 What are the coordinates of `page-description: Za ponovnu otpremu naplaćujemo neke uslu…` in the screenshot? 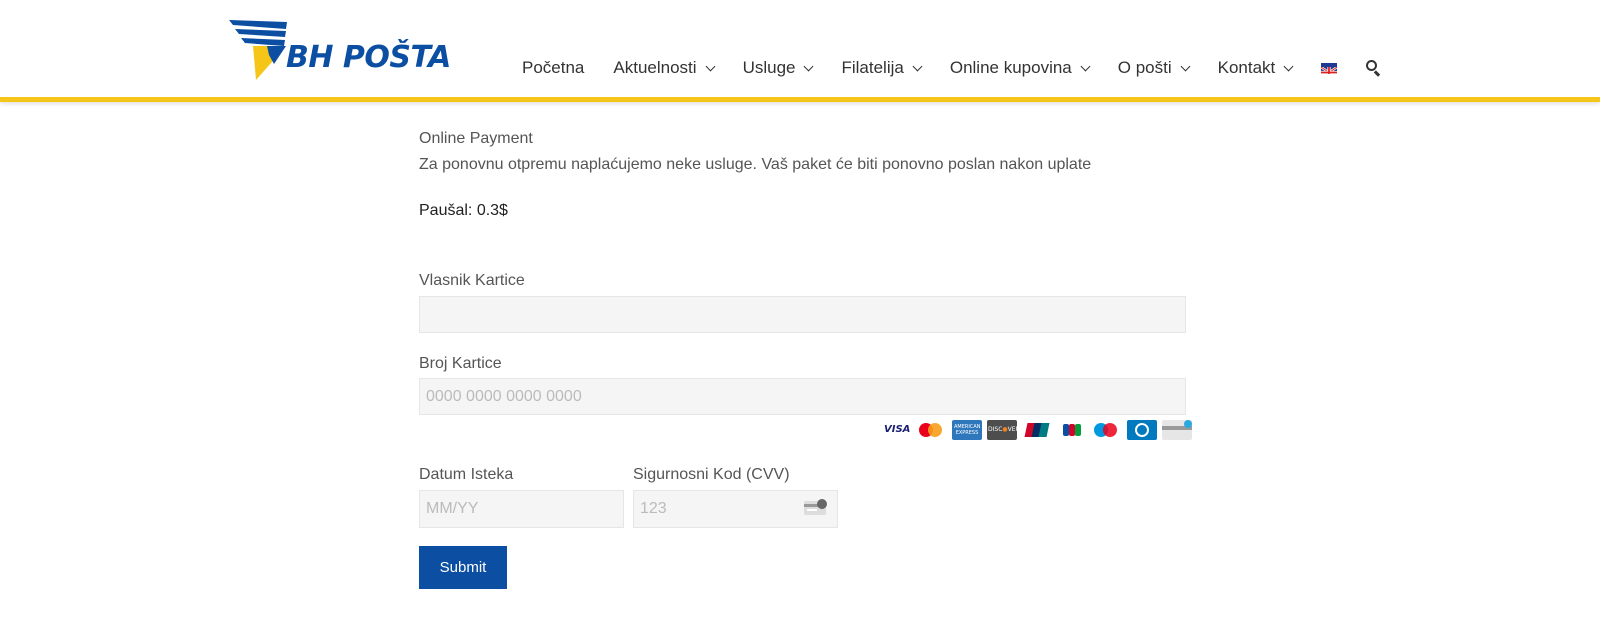 It's located at (755, 164).